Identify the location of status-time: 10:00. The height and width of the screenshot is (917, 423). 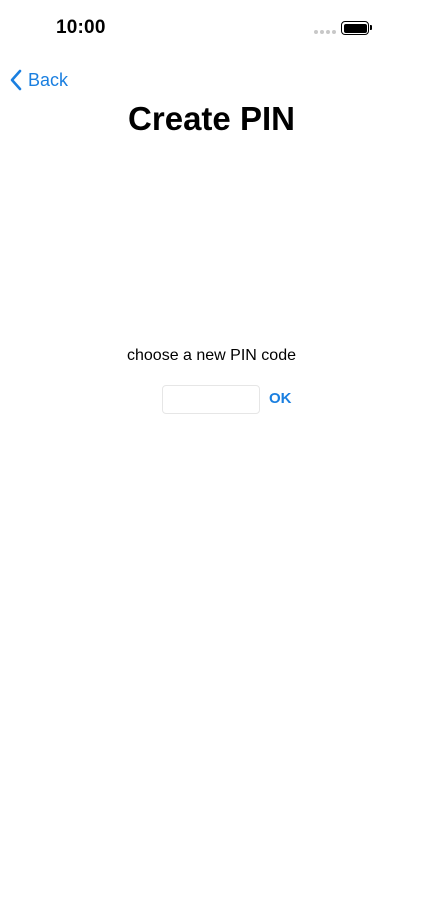
(81, 27).